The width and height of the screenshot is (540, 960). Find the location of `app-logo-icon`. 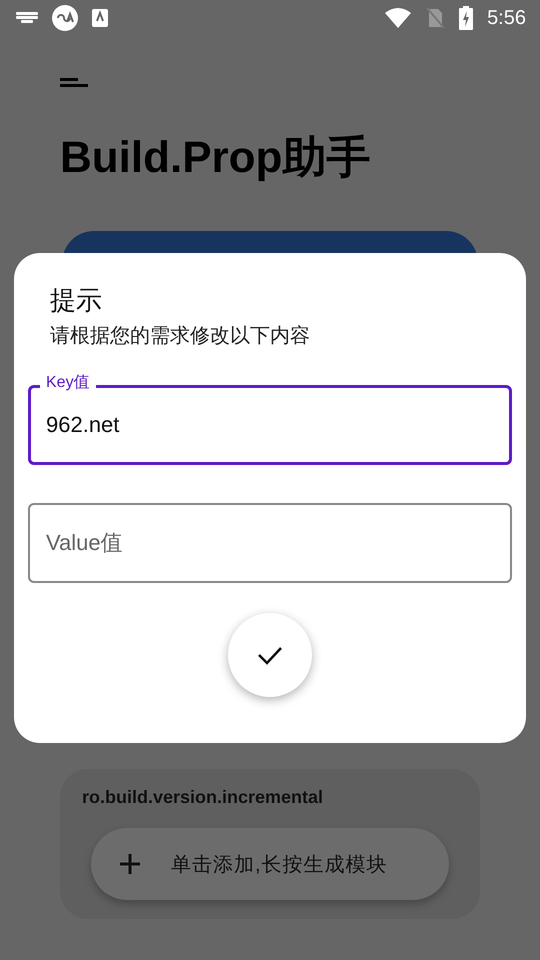

app-logo-icon is located at coordinates (65, 18).